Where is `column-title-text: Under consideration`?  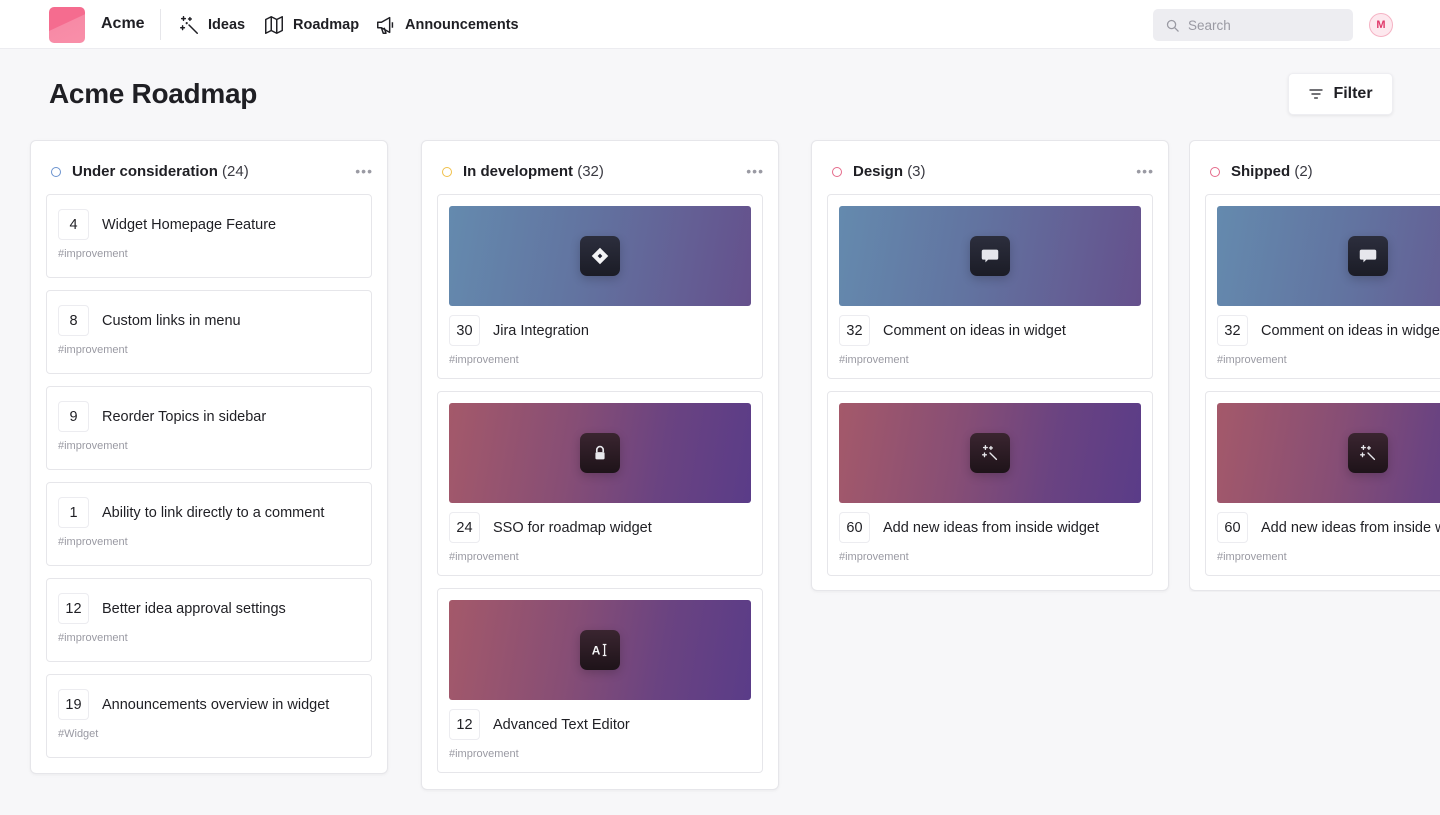 column-title-text: Under consideration is located at coordinates (145, 171).